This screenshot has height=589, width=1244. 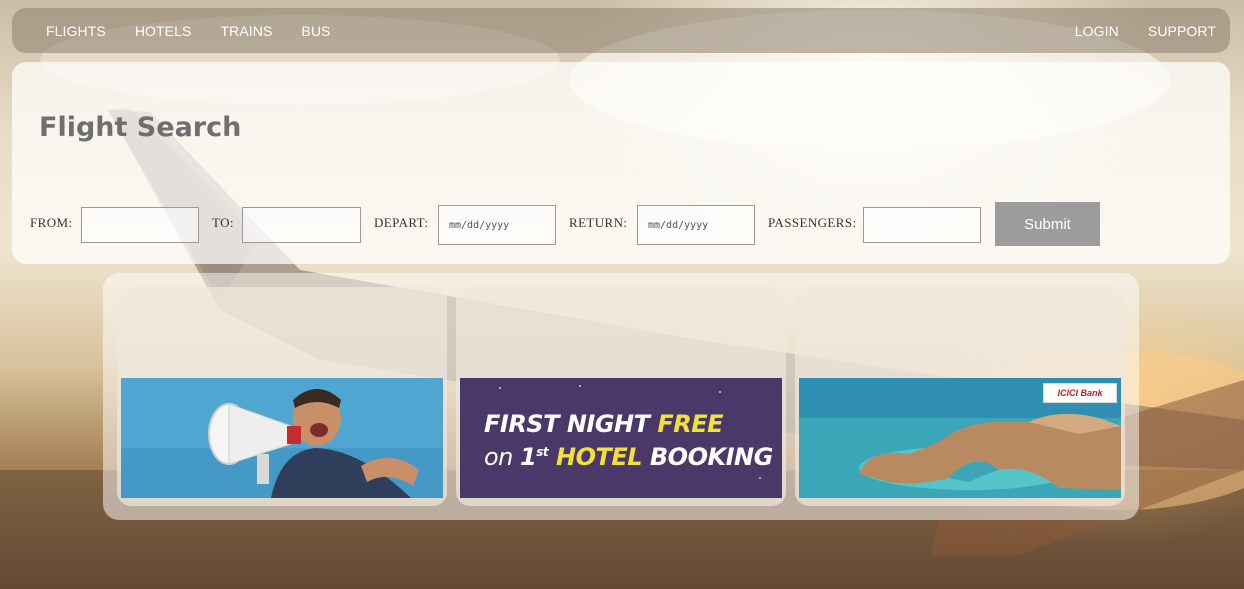 What do you see at coordinates (479, 225) in the screenshot?
I see `depart-date-placeholder: mm/dd/yyyy` at bounding box center [479, 225].